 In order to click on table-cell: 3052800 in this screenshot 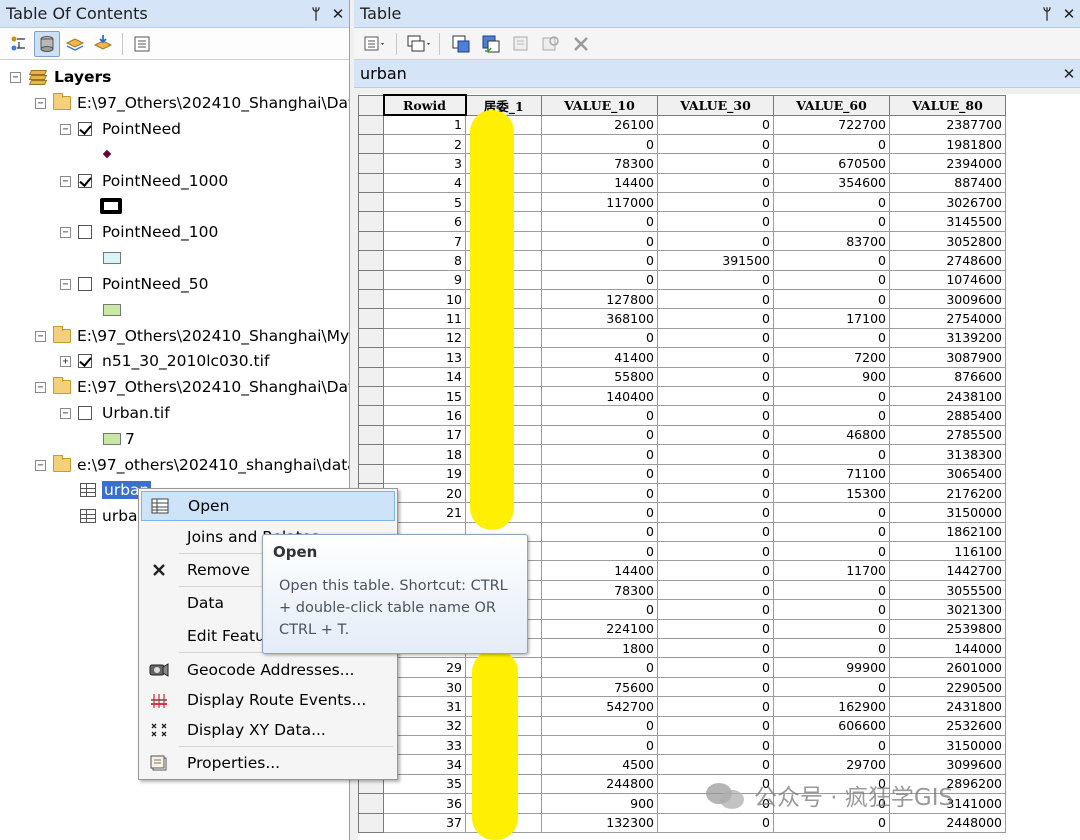, I will do `click(947, 241)`.